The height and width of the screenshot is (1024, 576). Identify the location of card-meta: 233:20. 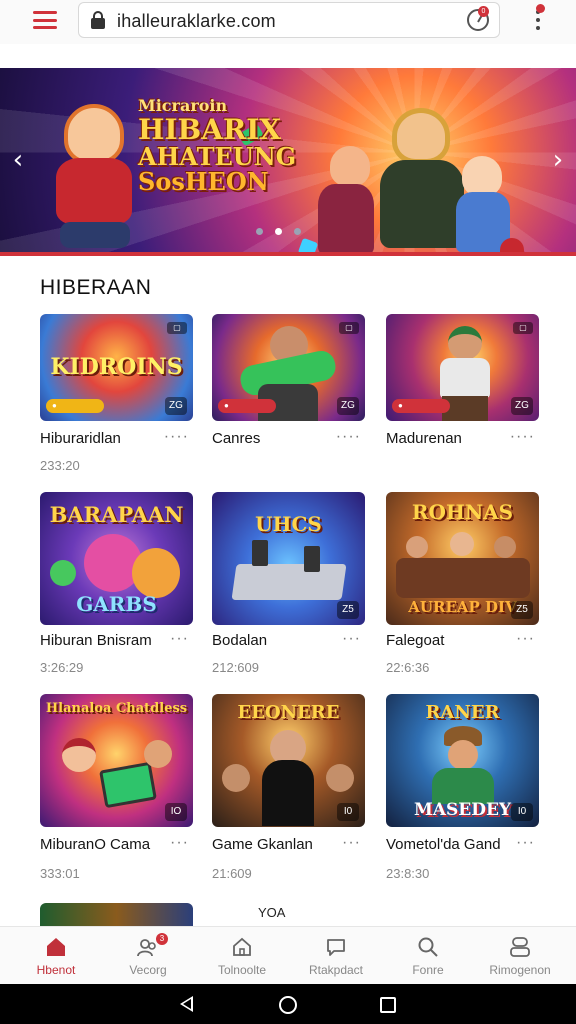
(60, 465).